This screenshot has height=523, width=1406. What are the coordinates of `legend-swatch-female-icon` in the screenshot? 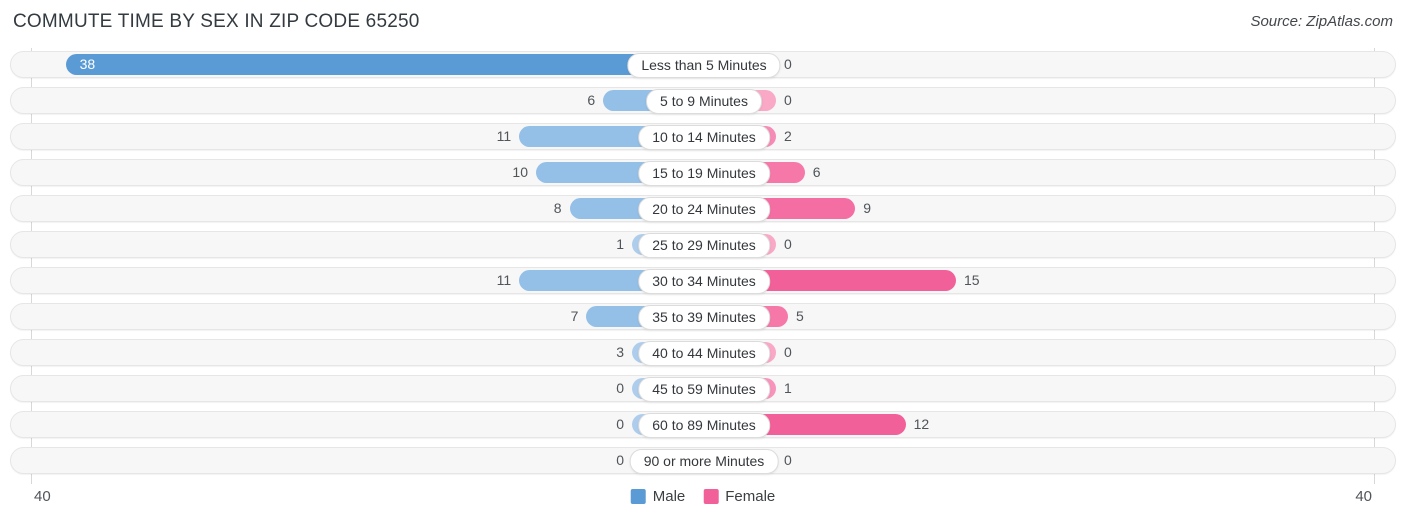 It's located at (711, 496).